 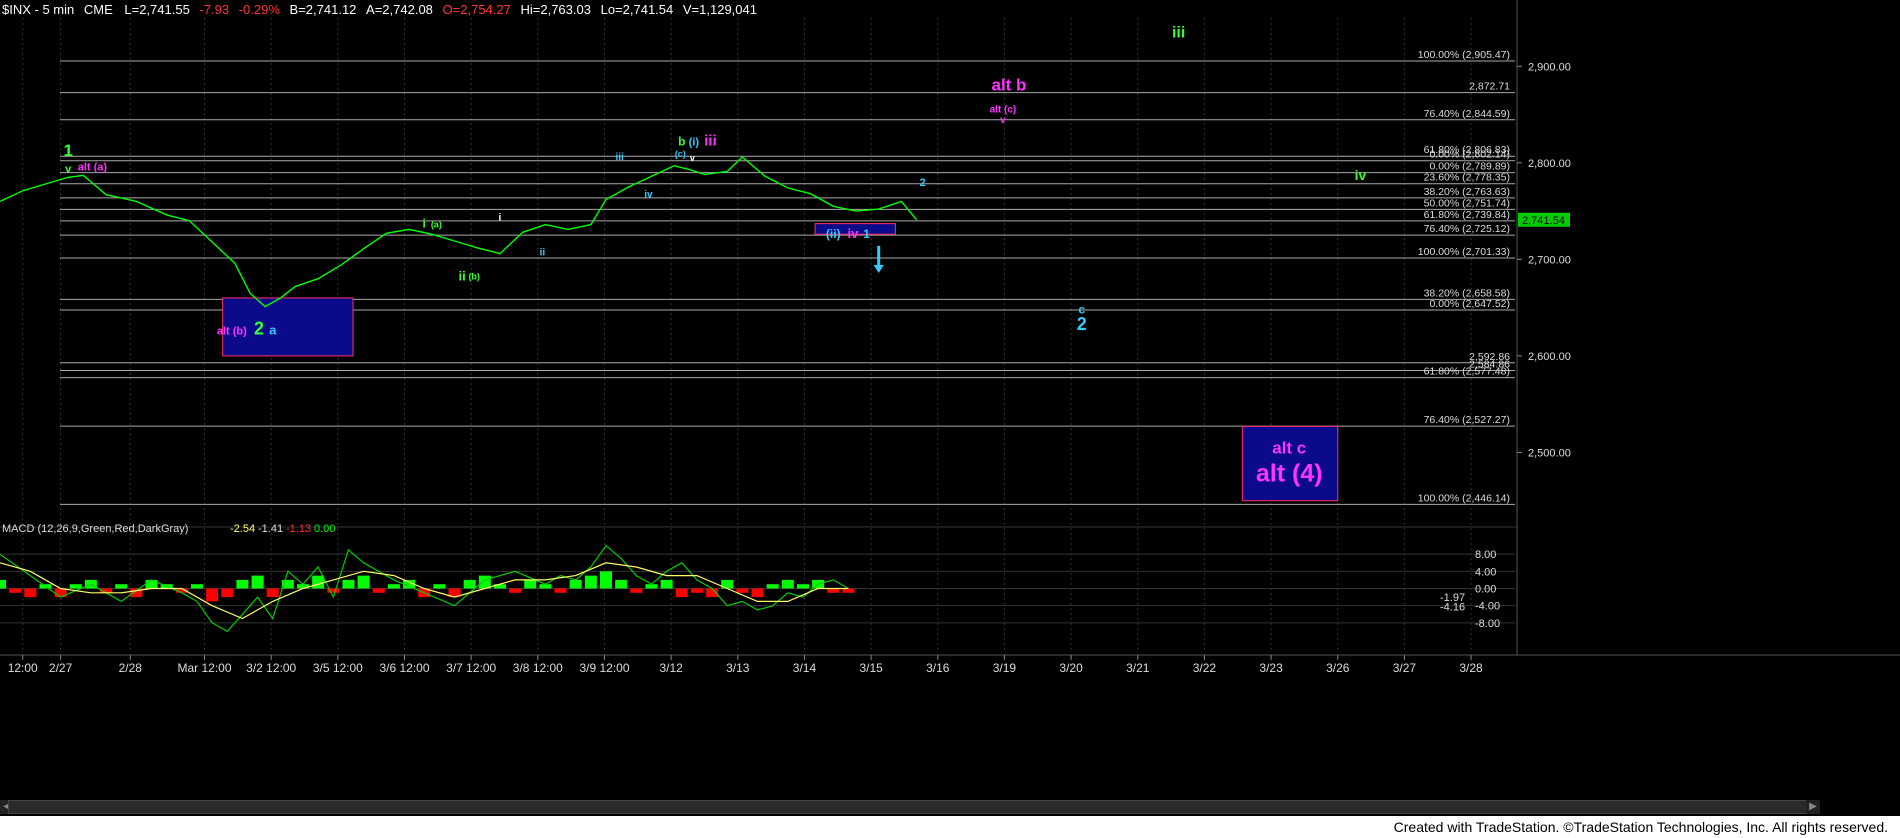 I want to click on x-tick-label: 3/2 12:00, so click(x=271, y=668).